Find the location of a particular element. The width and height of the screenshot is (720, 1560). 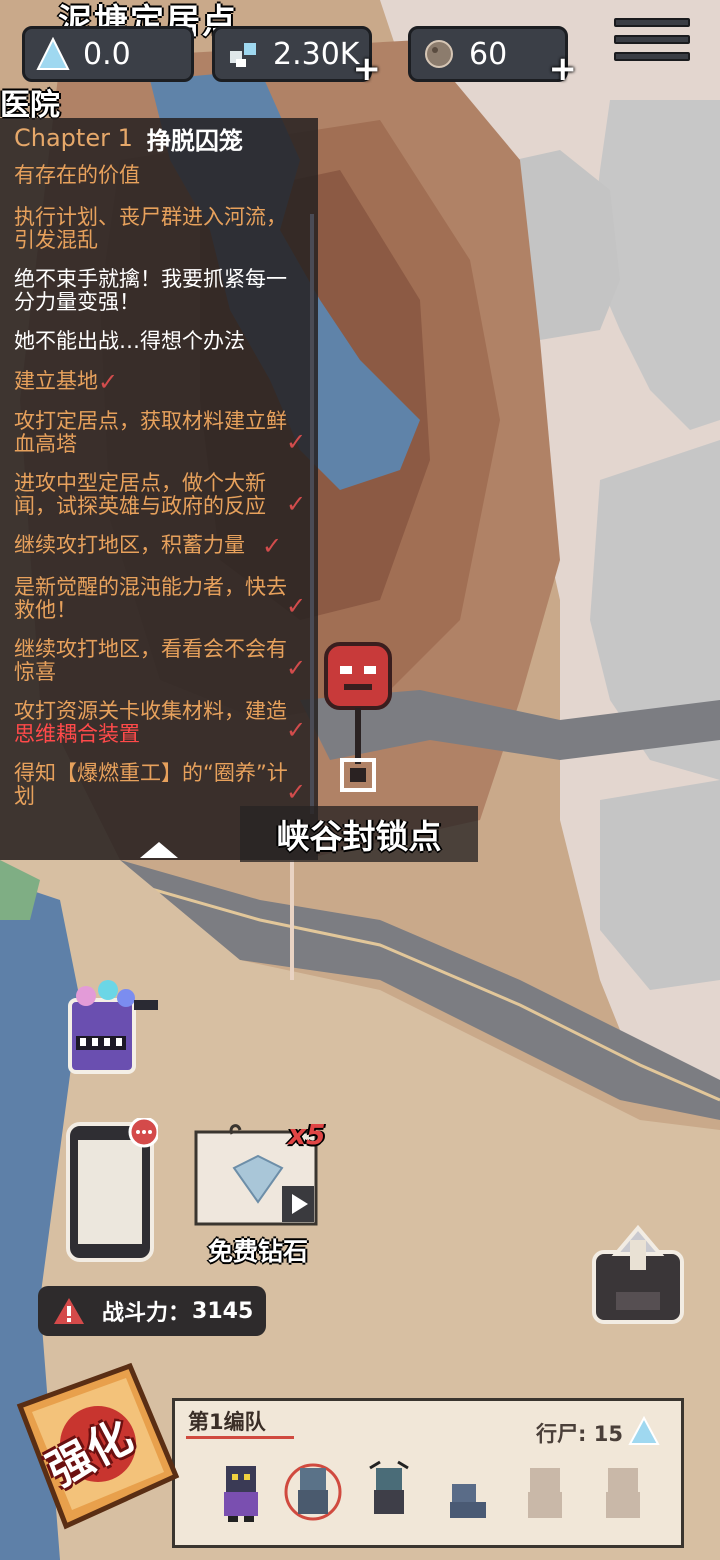

quest-scrollbar is located at coordinates (312, 514).